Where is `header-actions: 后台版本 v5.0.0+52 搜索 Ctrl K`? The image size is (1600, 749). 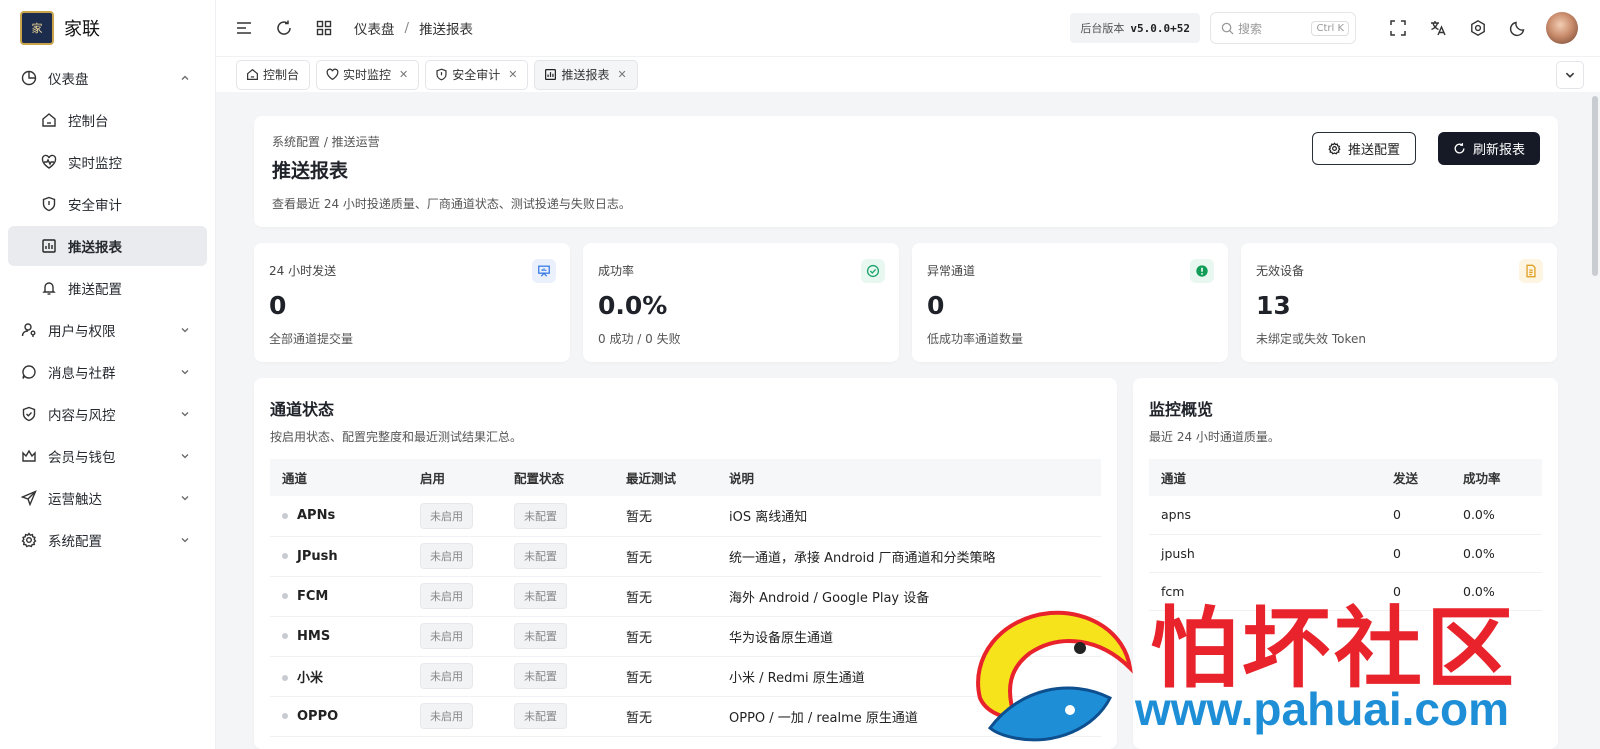
header-actions: 后台版本 v5.0.0+52 搜索 Ctrl K is located at coordinates (1335, 28).